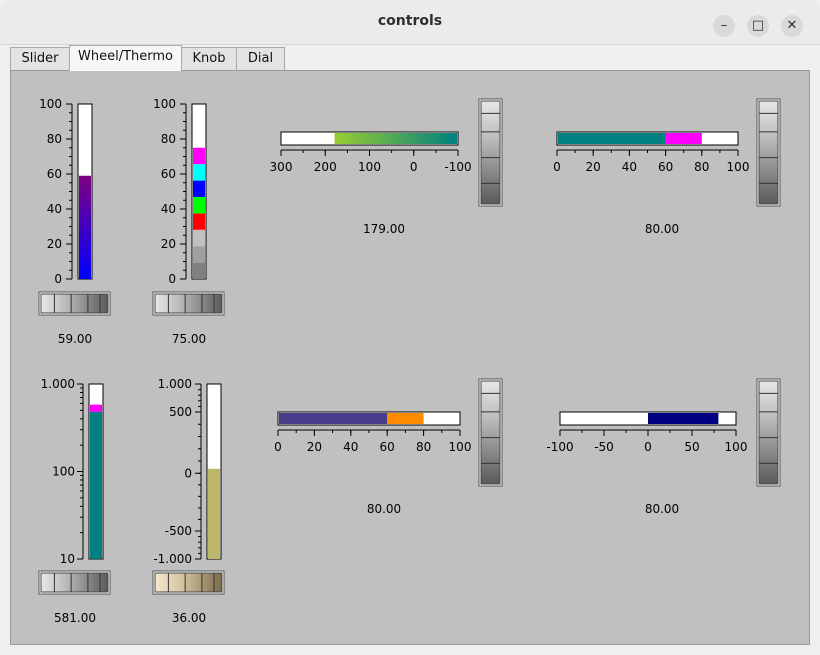  Describe the element at coordinates (604, 447) in the screenshot. I see `thermo-tick-label: -50` at that location.